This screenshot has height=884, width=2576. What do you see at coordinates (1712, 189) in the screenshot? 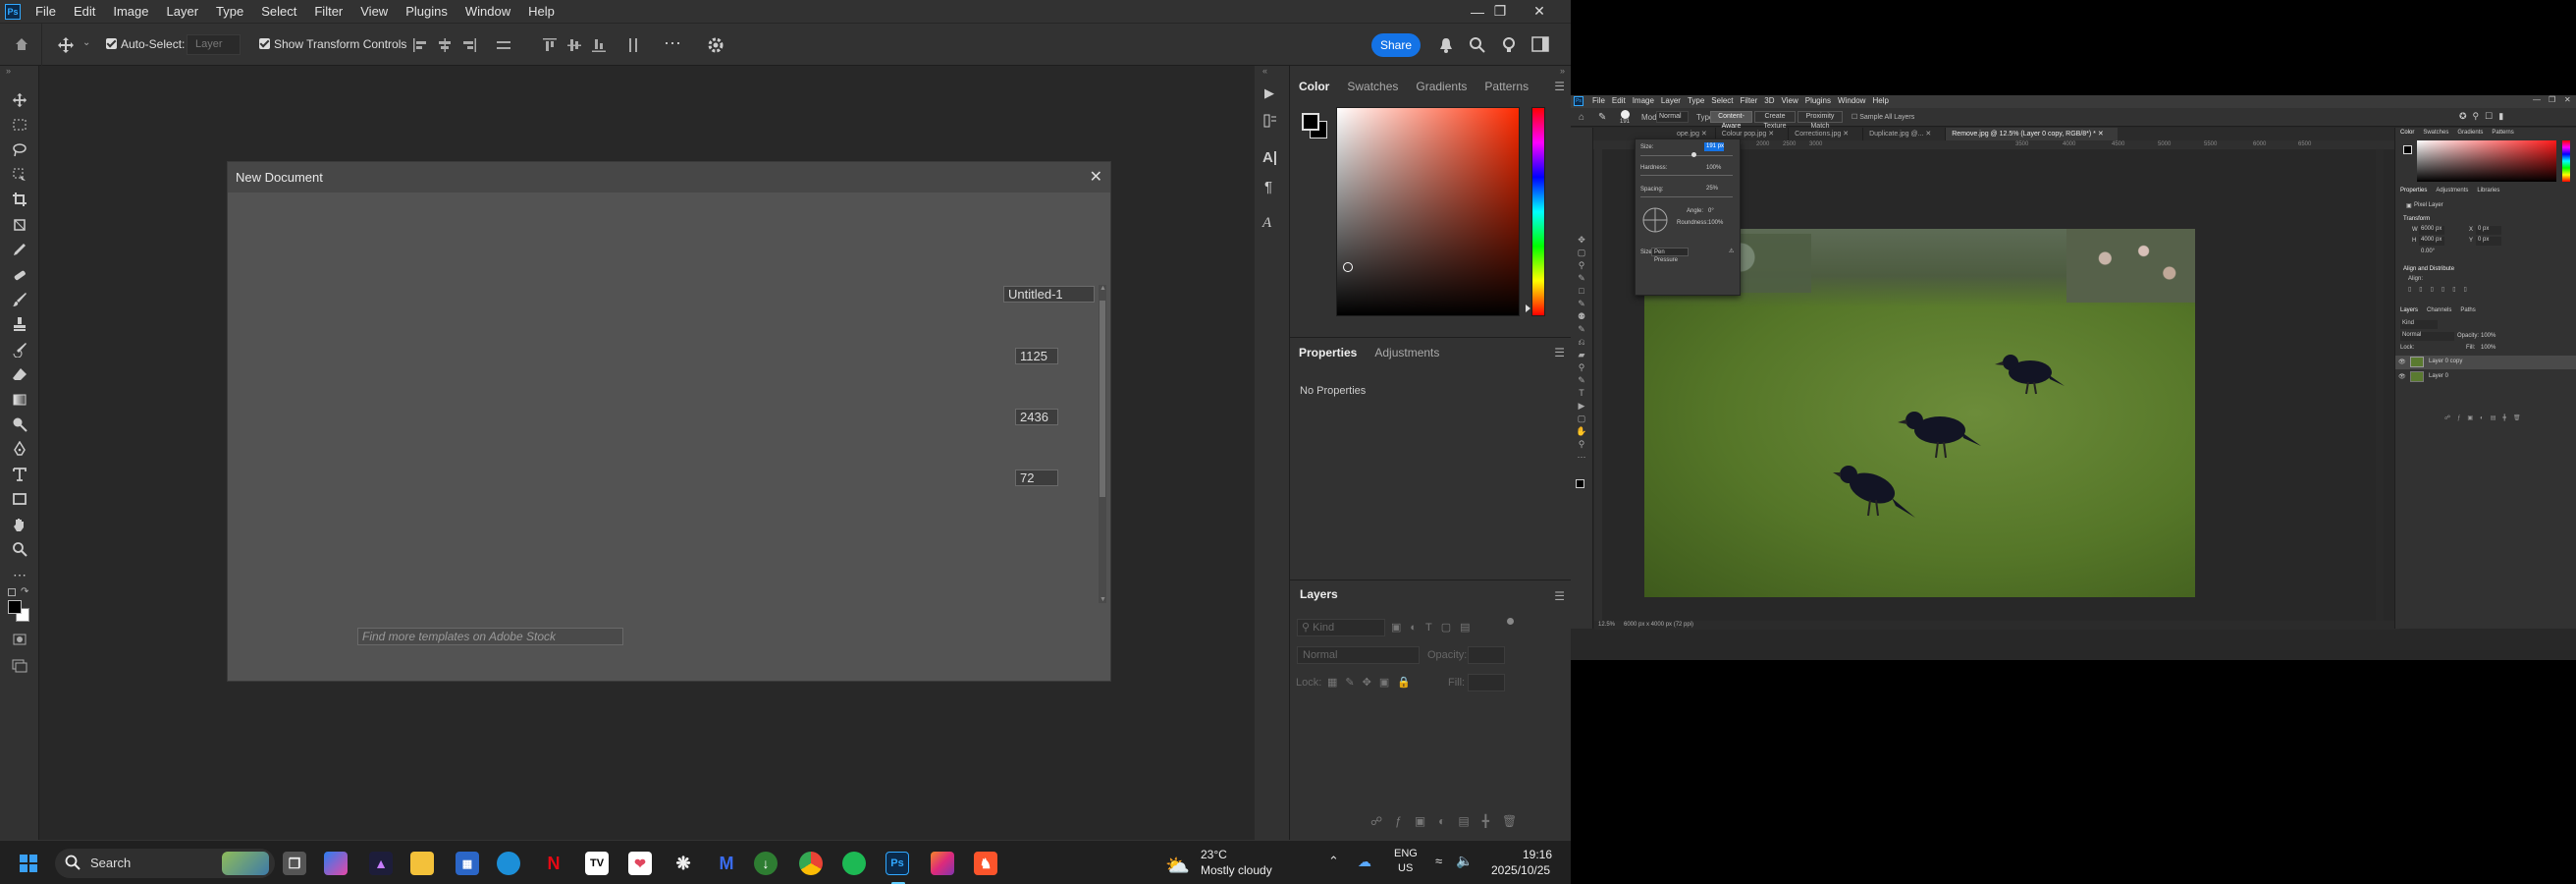
I see `spacing-value: 25%` at bounding box center [1712, 189].